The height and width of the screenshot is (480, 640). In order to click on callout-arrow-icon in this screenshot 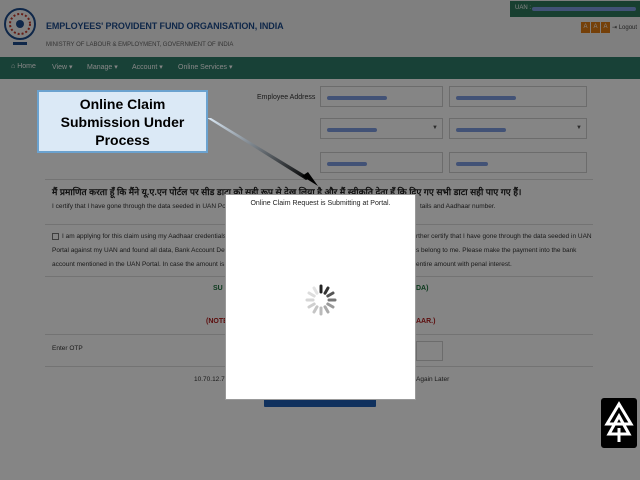, I will do `click(262, 152)`.